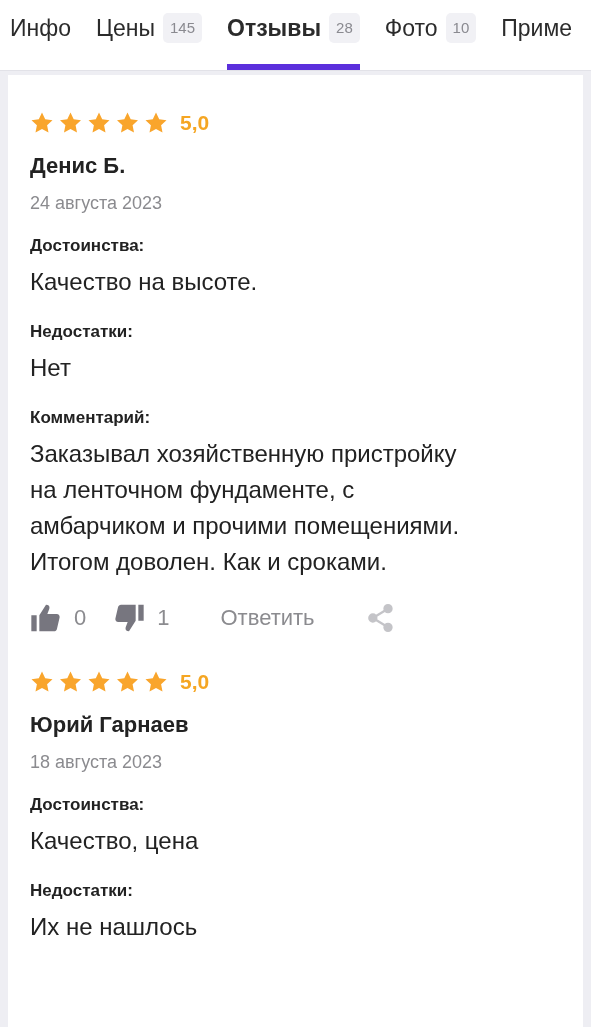  What do you see at coordinates (144, 282) in the screenshot?
I see `section-text: Качество на высоте.` at bounding box center [144, 282].